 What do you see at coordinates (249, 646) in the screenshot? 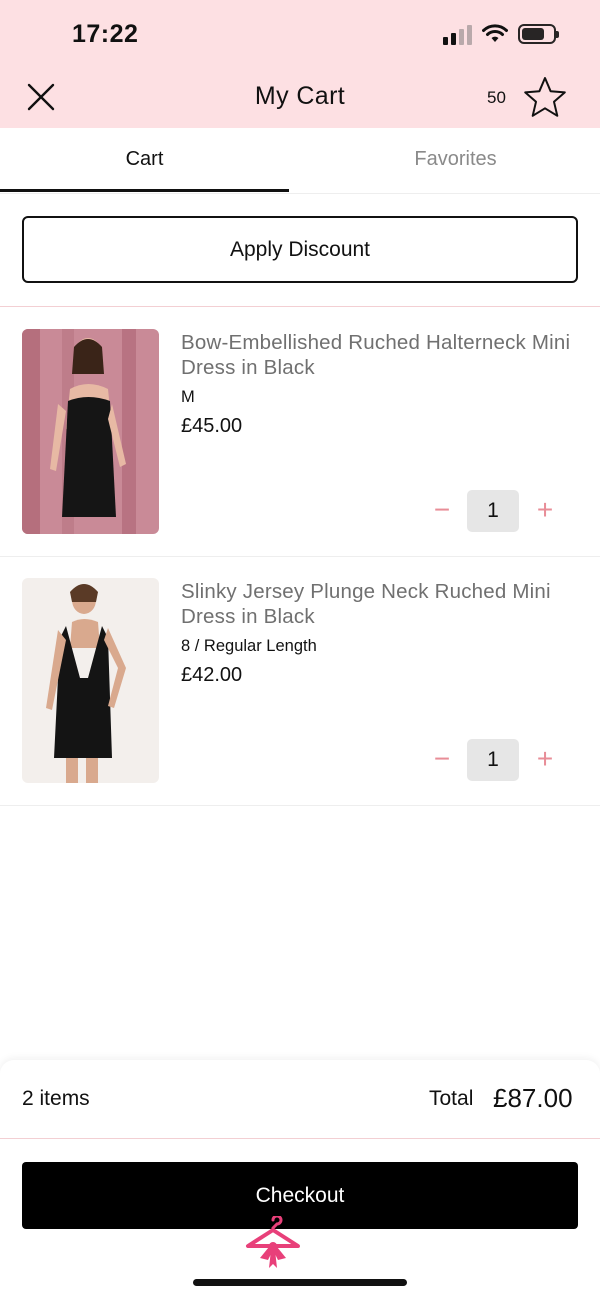
I see `product-variant: 8 / Regular Length` at bounding box center [249, 646].